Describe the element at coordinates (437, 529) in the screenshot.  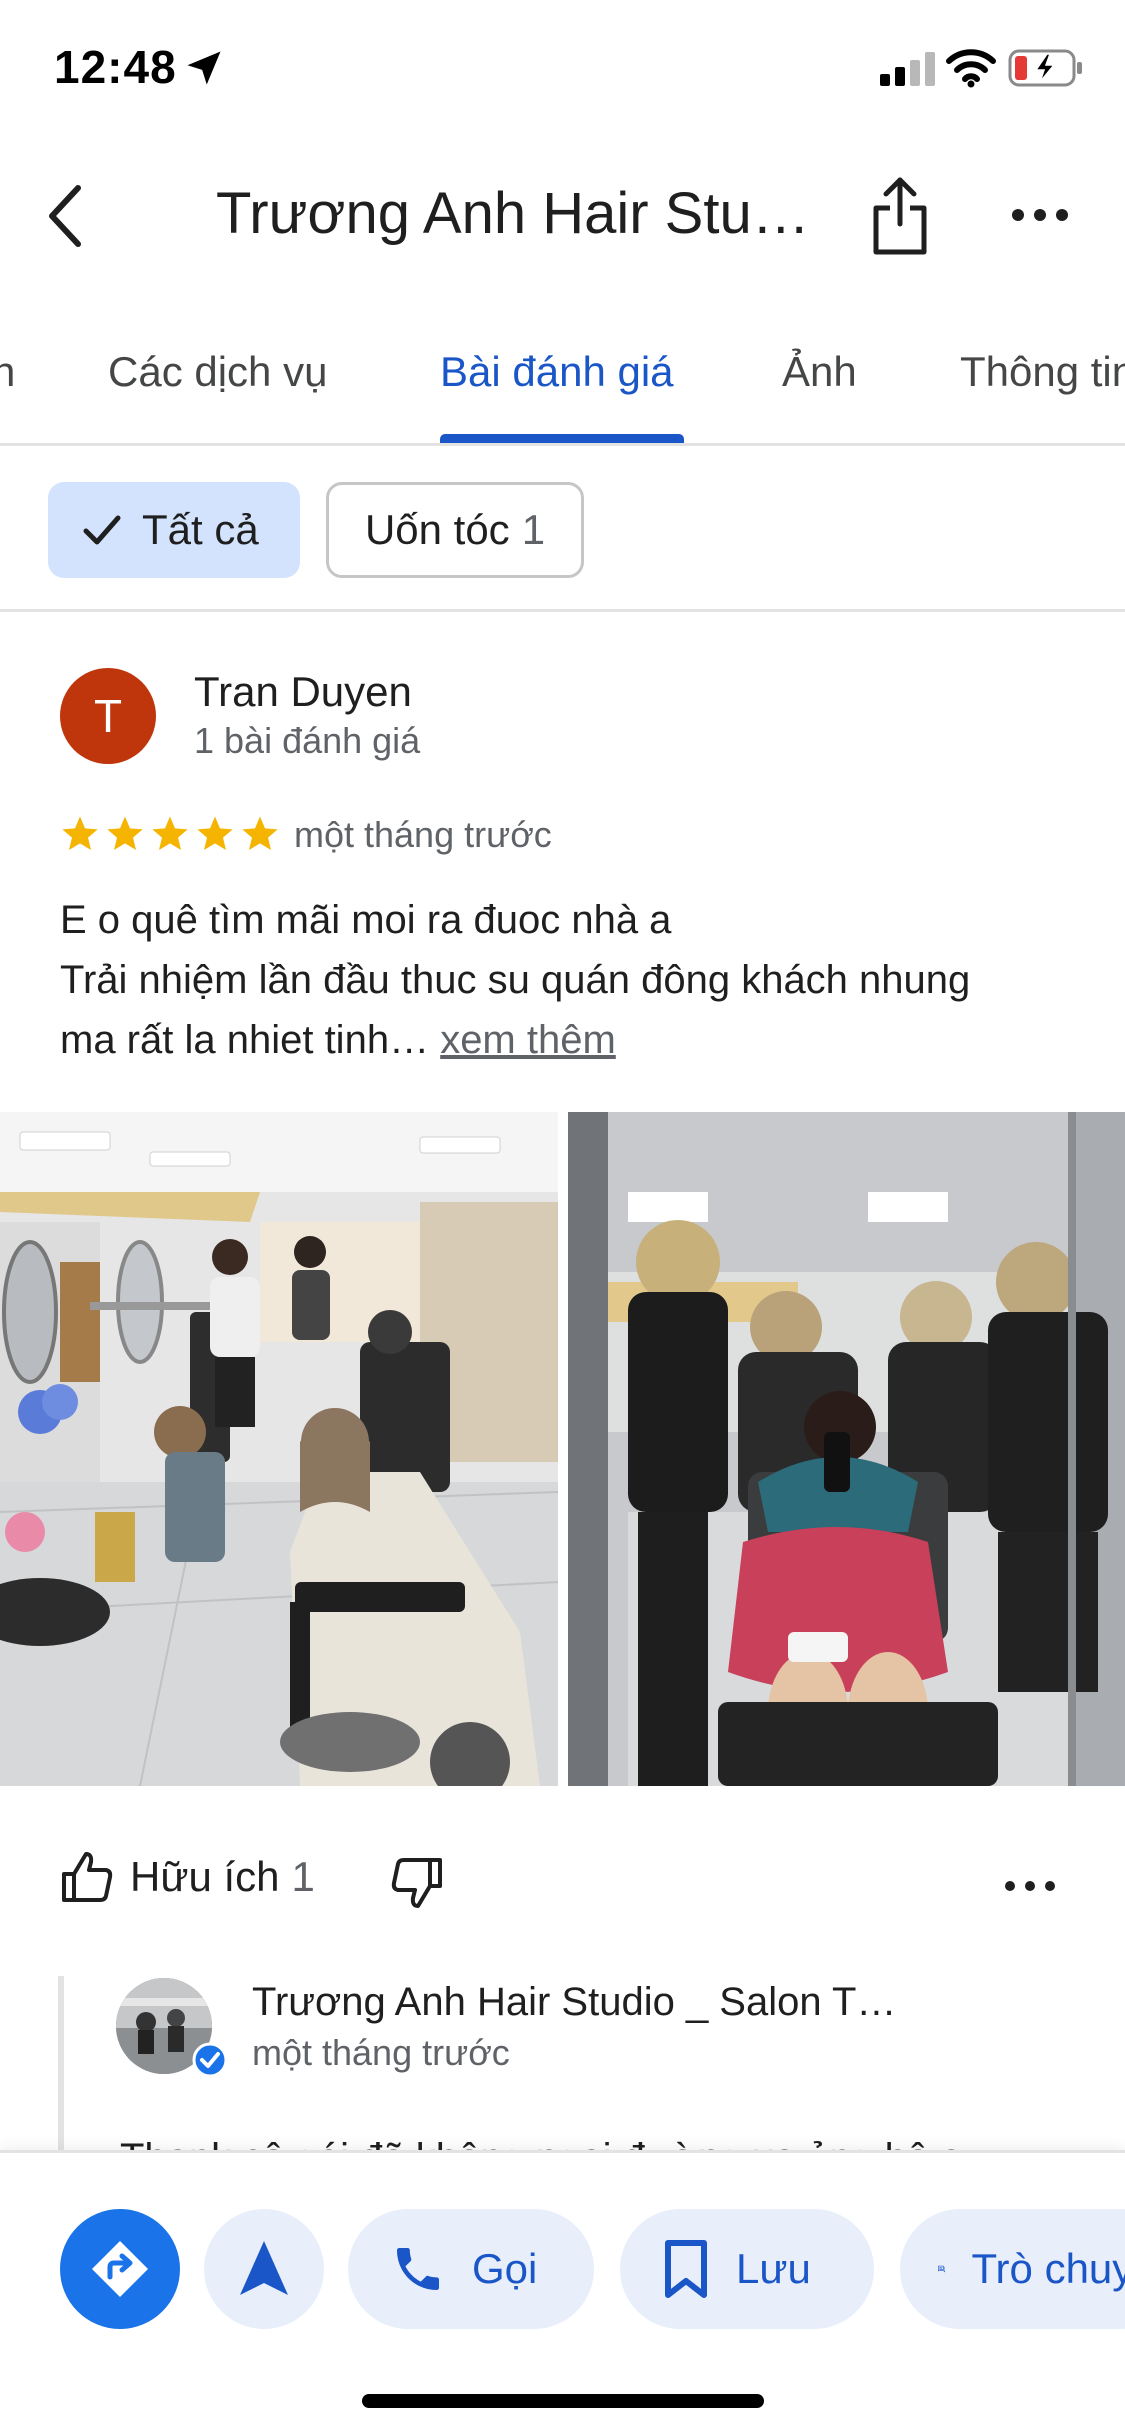
I see `filter-chip-perm-label: Uốn tóc` at that location.